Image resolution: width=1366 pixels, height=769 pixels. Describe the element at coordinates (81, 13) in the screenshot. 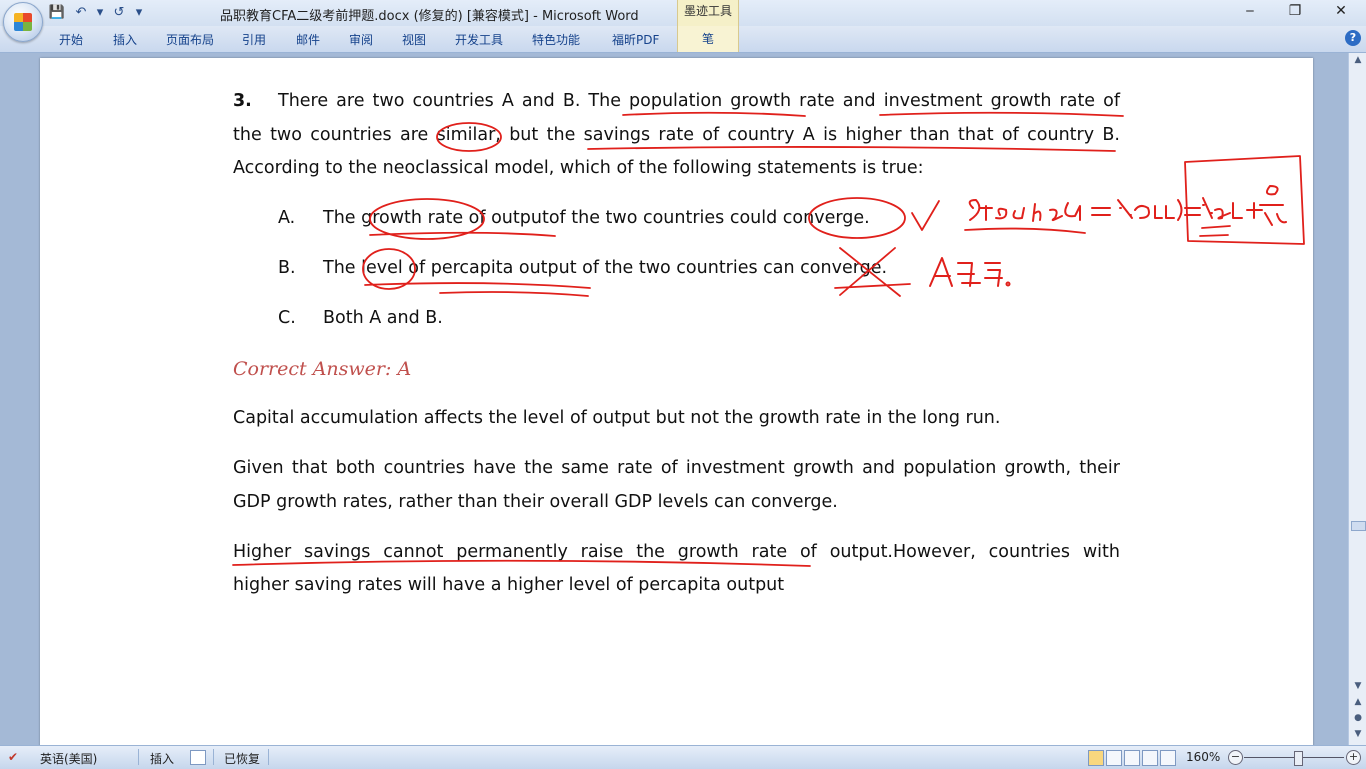

I see `undo-icon: ↶` at that location.